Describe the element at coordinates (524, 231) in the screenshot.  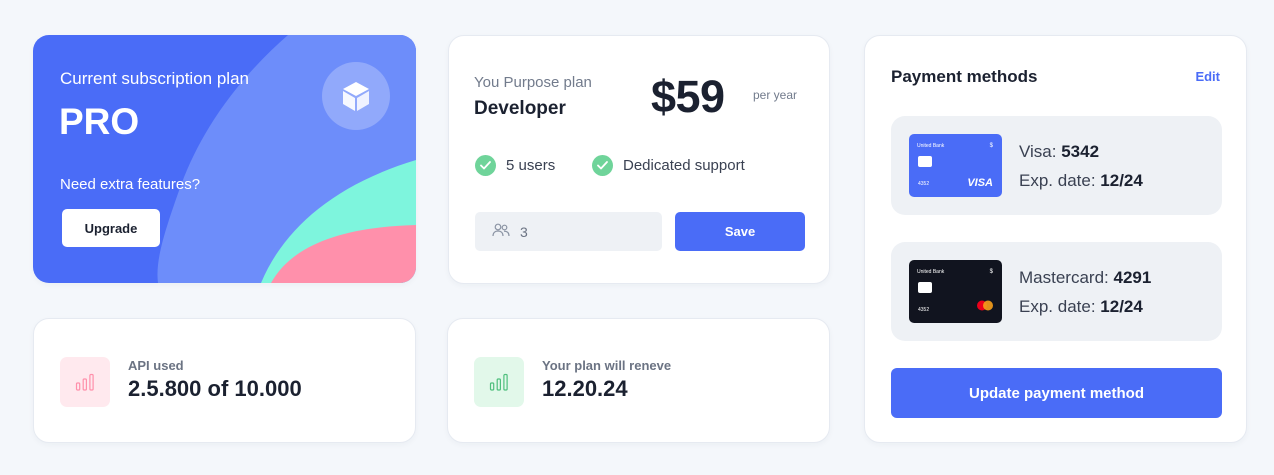
I see `users-count-value: 3` at that location.